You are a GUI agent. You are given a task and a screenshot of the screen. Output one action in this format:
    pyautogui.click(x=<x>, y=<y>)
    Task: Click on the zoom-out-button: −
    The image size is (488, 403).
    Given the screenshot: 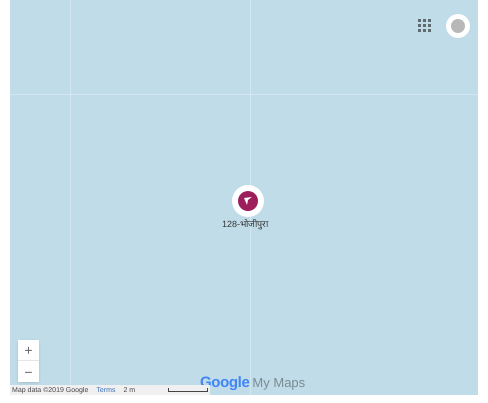 What is the action you would take?
    pyautogui.click(x=28, y=371)
    